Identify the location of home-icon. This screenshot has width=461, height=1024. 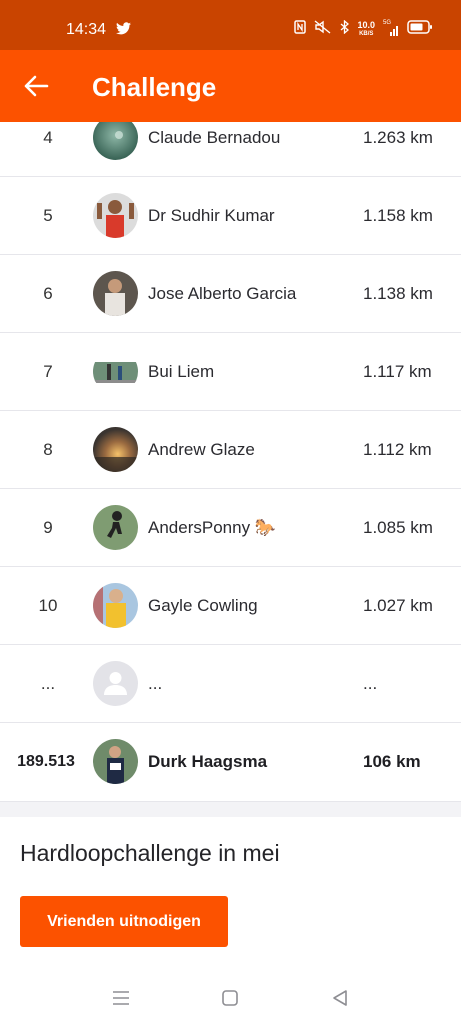
(230, 998).